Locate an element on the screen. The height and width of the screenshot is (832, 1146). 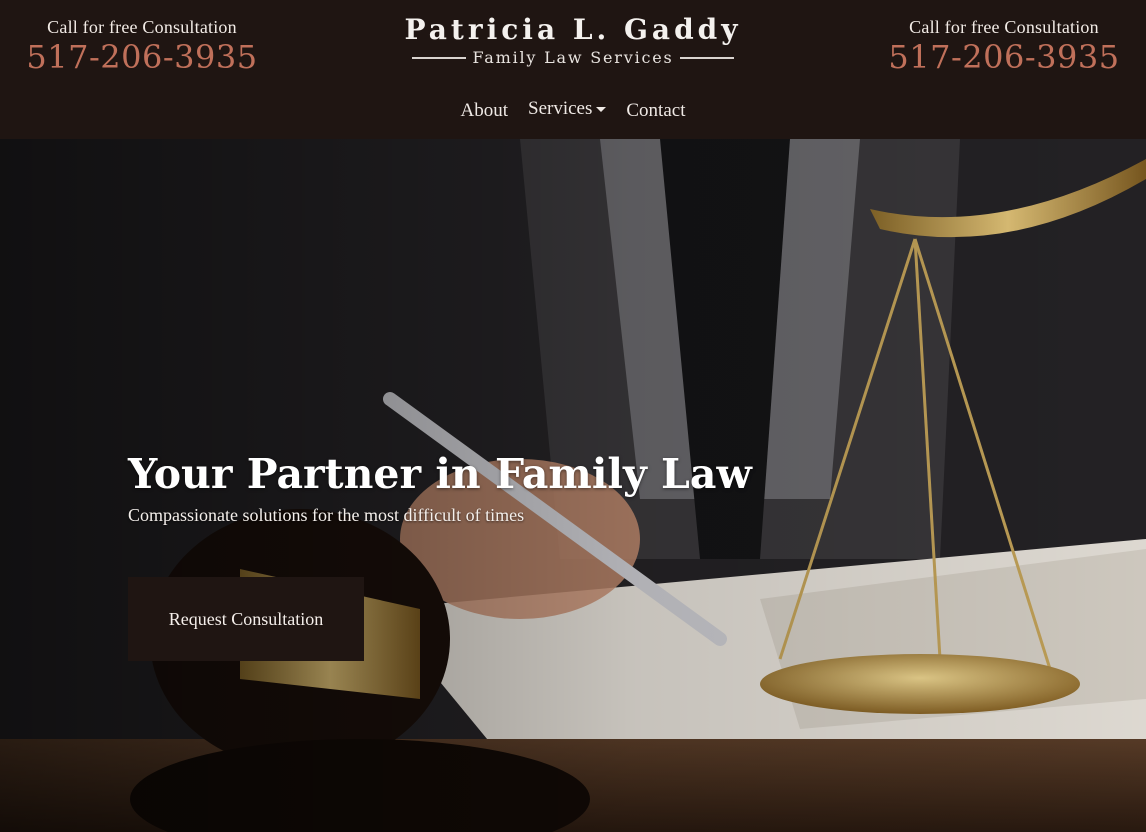
main-nav: About Services Contact is located at coordinates (573, 111).